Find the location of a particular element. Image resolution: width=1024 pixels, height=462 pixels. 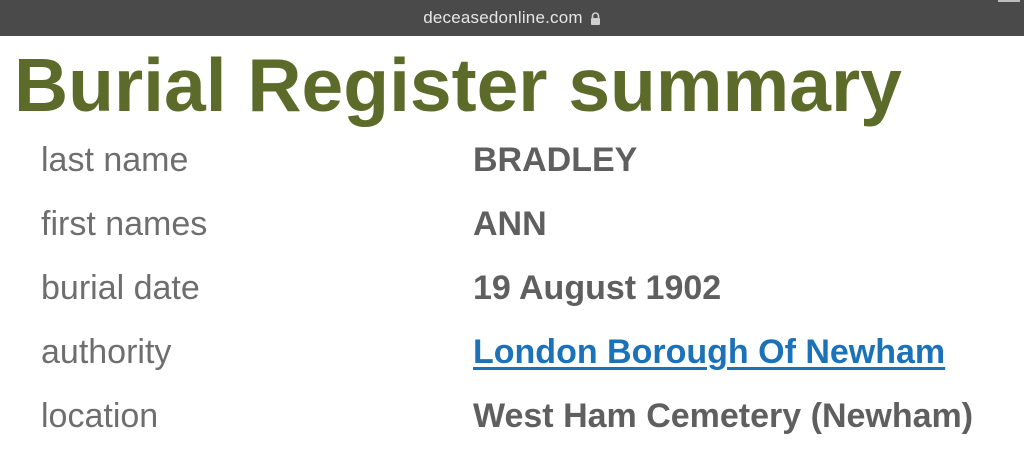

authority-link: London Borough Of Newham is located at coordinates (709, 352).